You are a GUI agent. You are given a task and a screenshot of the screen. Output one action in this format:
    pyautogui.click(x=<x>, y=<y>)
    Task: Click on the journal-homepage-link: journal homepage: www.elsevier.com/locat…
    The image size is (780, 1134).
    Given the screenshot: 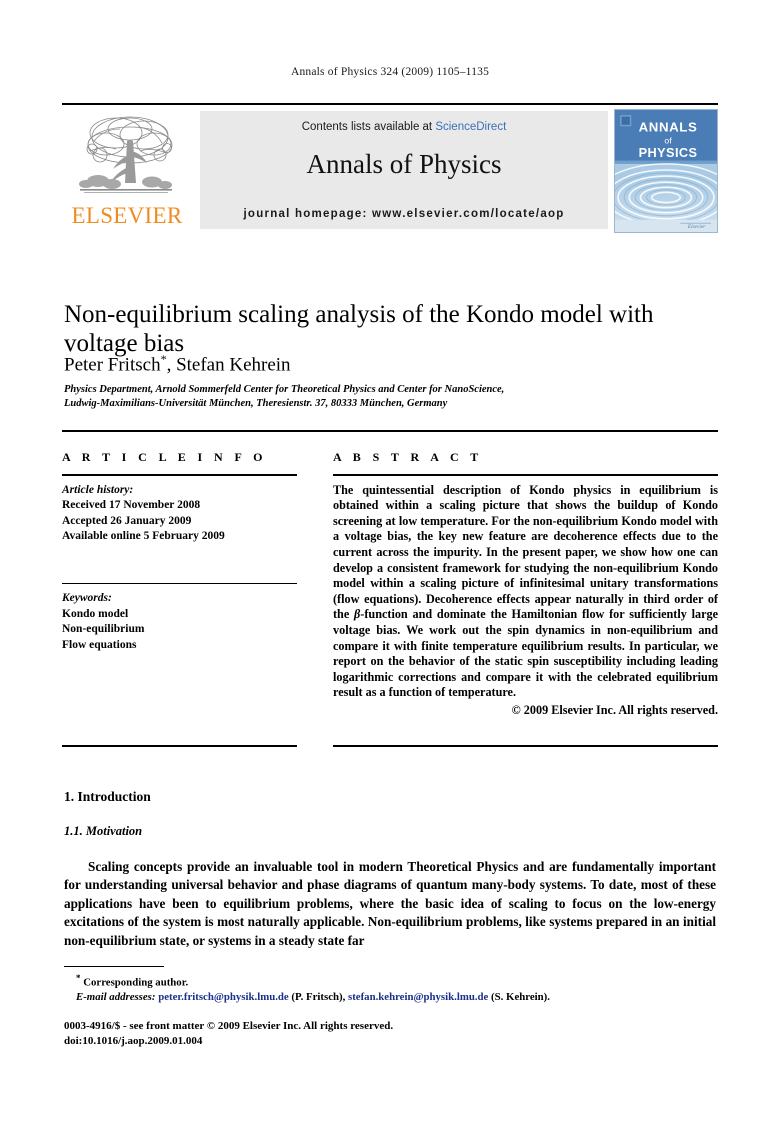 What is the action you would take?
    pyautogui.click(x=404, y=214)
    